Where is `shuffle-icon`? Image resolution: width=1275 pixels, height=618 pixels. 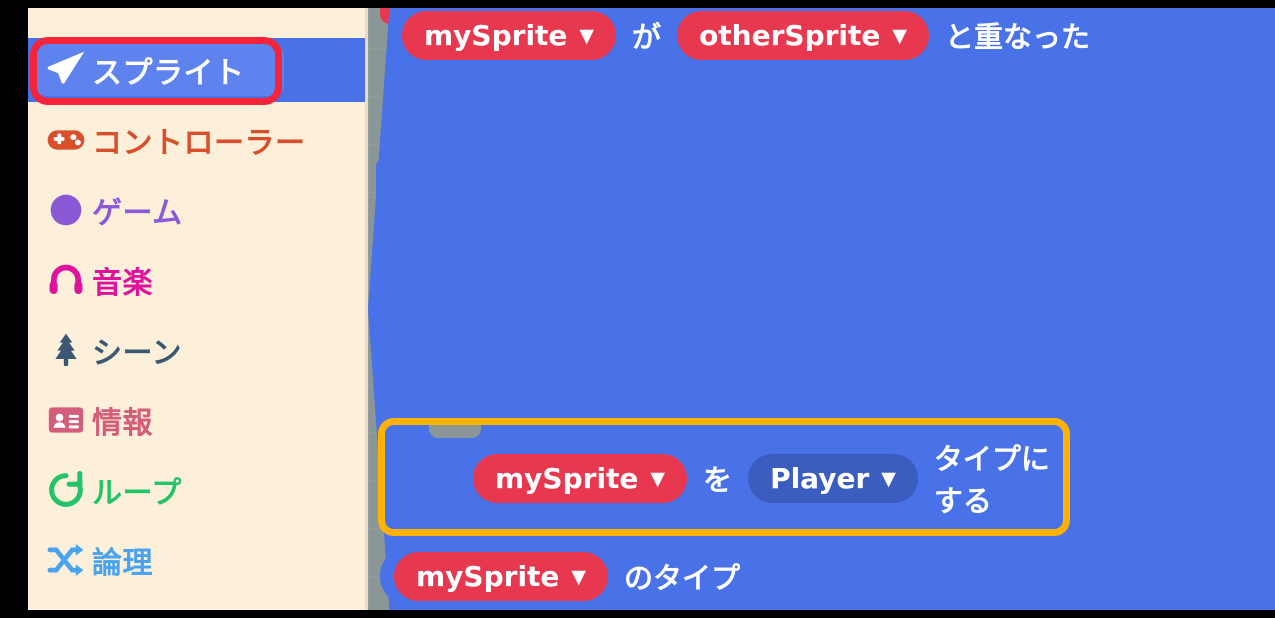
shuffle-icon is located at coordinates (66, 560).